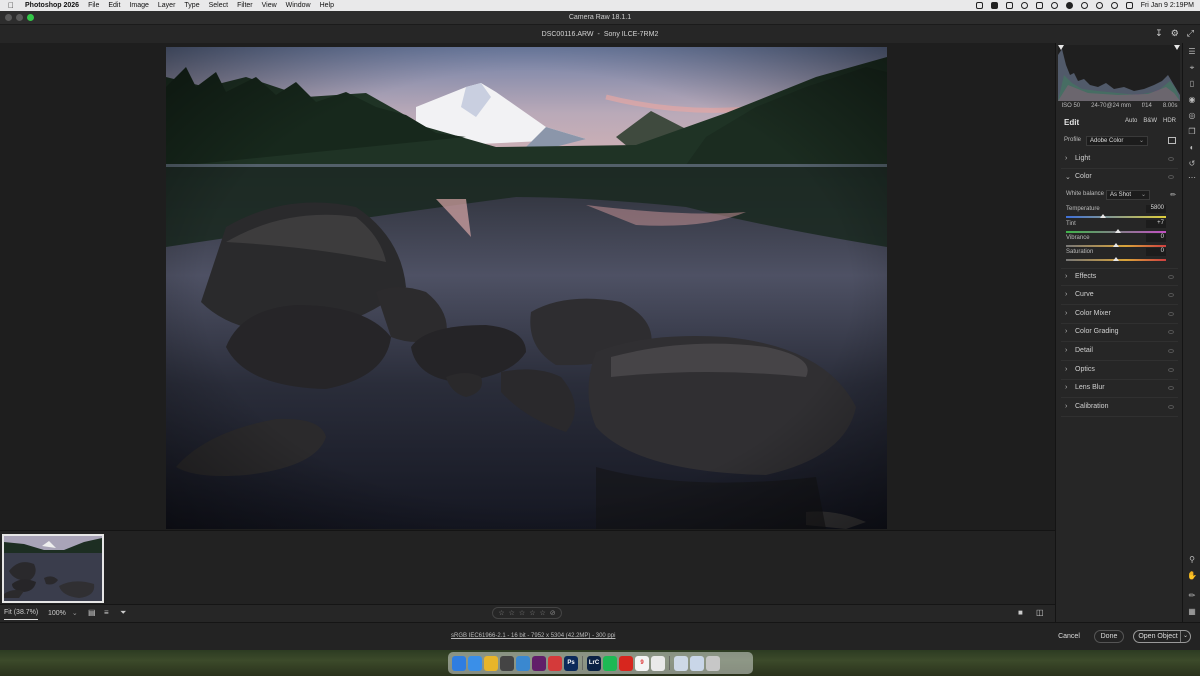 The width and height of the screenshot is (1200, 676). Describe the element at coordinates (642, 663) in the screenshot. I see `calendar-icon: 9` at that location.